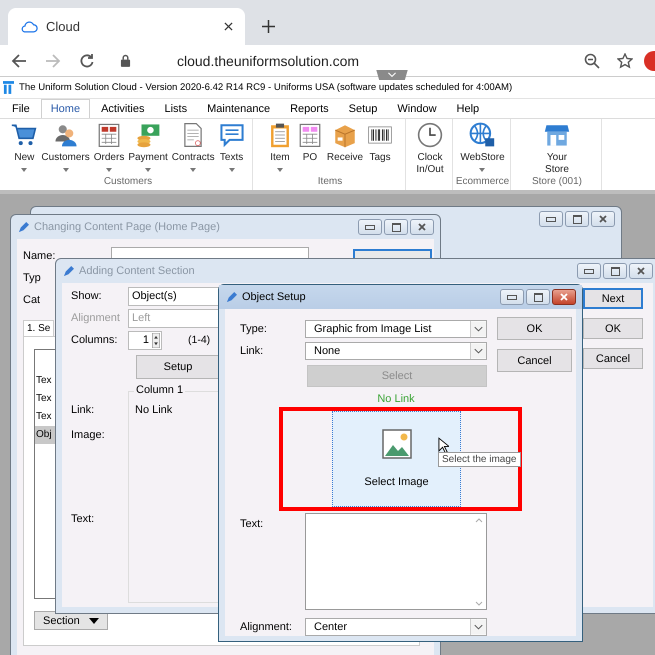 The width and height of the screenshot is (655, 655). What do you see at coordinates (160, 390) in the screenshot?
I see `group-title: Column 1` at bounding box center [160, 390].